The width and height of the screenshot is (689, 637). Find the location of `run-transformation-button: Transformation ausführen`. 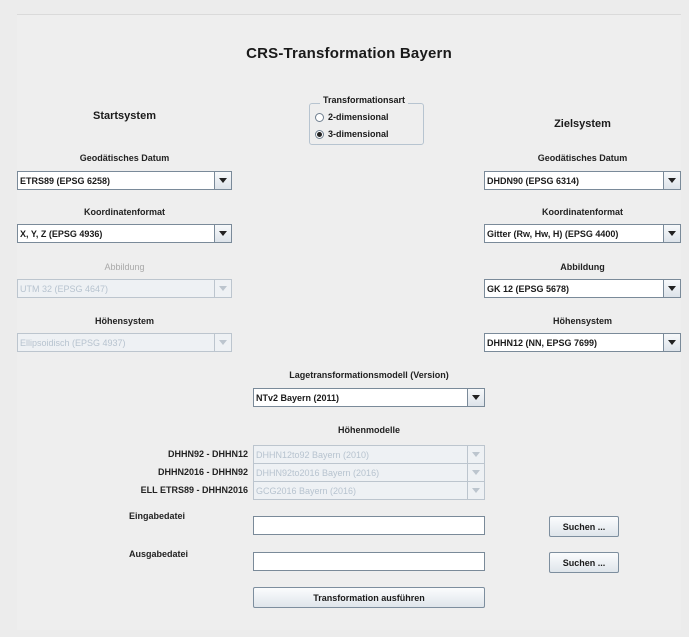

run-transformation-button: Transformation ausführen is located at coordinates (369, 597).